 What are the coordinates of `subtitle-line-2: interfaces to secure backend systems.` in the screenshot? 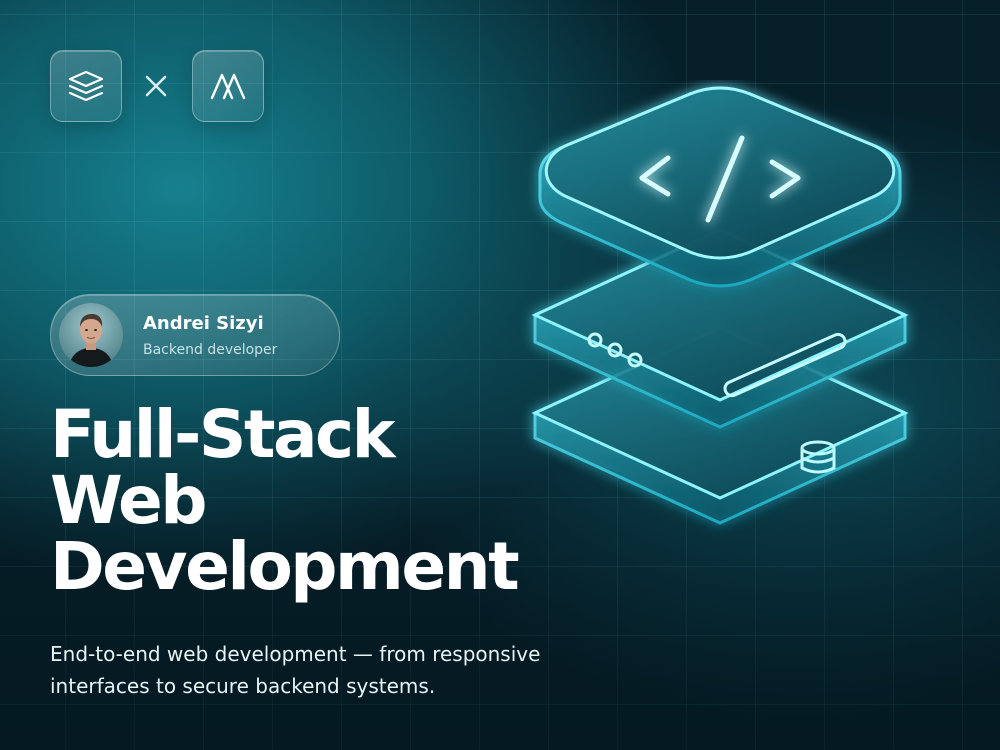 It's located at (243, 686).